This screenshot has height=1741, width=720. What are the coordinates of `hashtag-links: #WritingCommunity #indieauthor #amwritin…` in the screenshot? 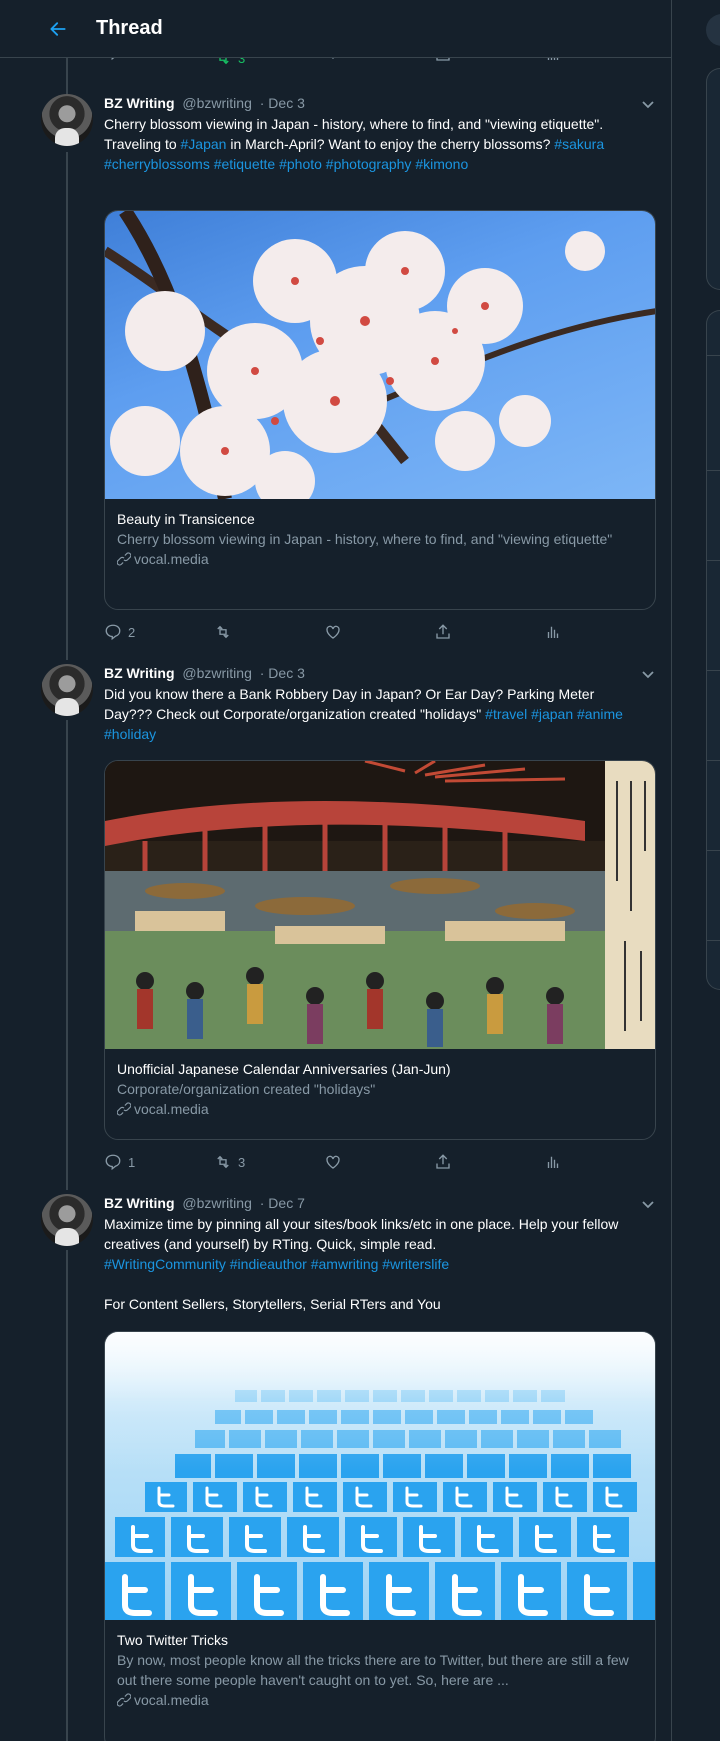 It's located at (374, 1264).